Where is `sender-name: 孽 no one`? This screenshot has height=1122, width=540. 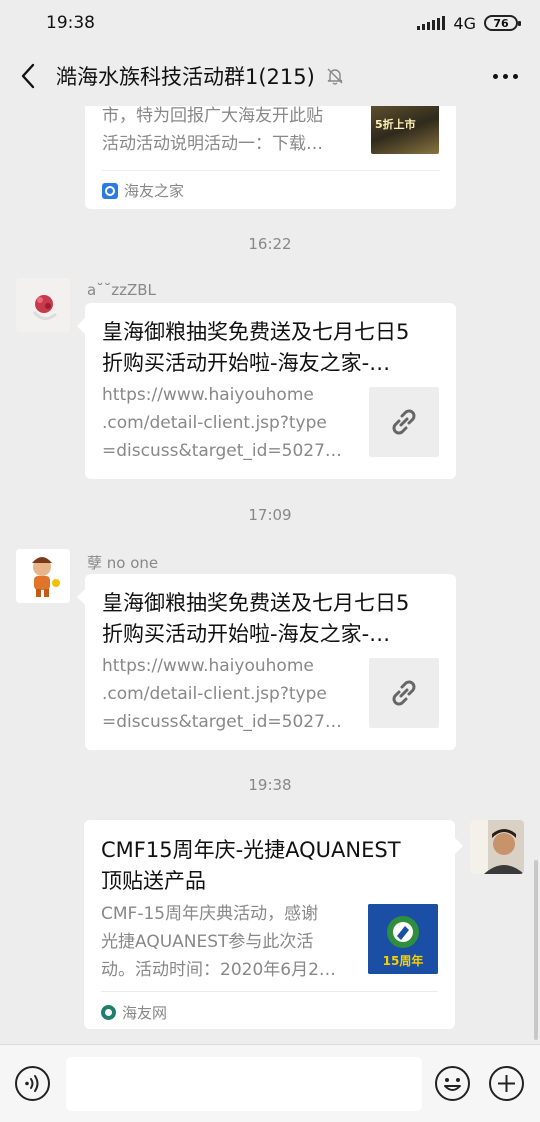 sender-name: 孽 no one is located at coordinates (123, 563).